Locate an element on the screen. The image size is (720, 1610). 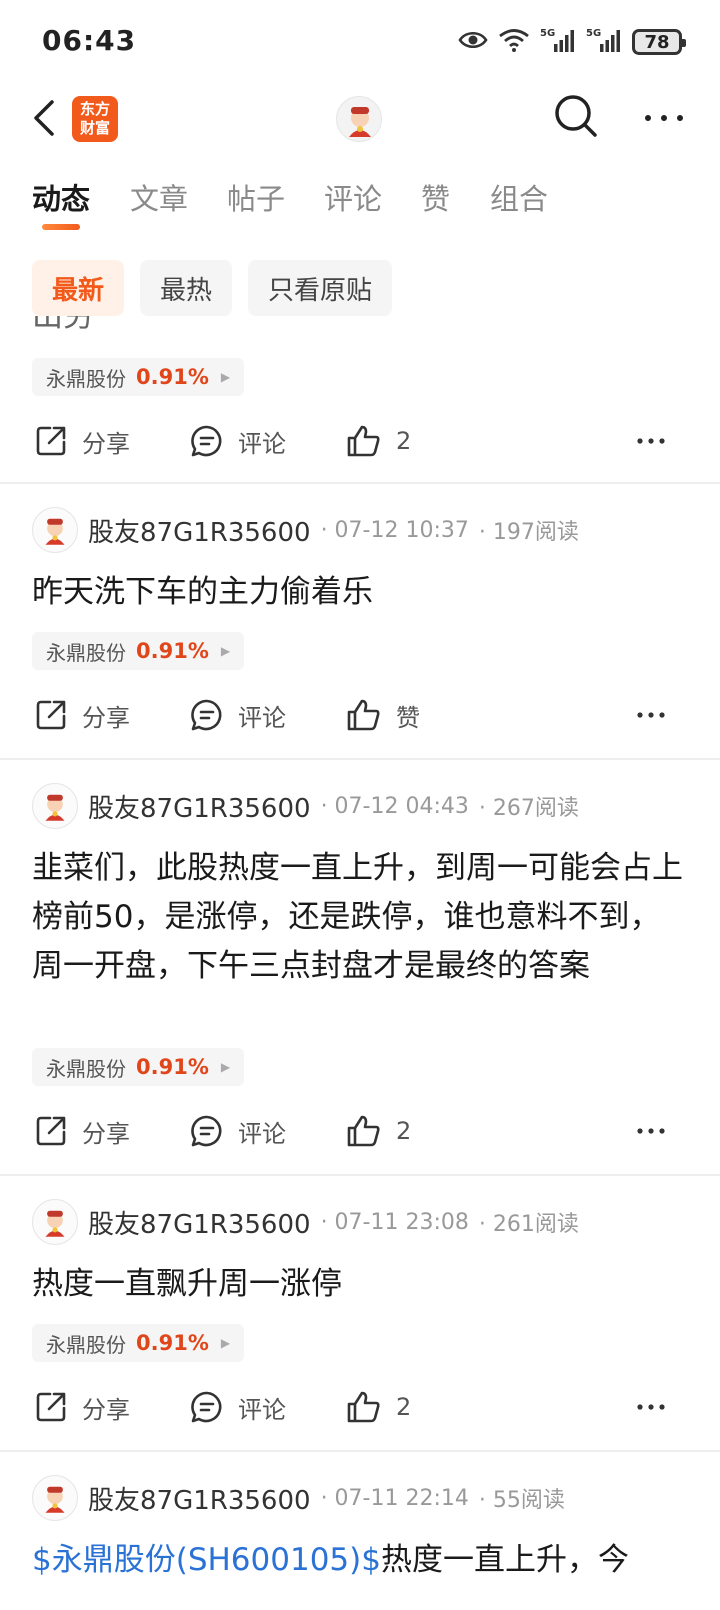
filter-hottest: 最热 is located at coordinates (186, 288).